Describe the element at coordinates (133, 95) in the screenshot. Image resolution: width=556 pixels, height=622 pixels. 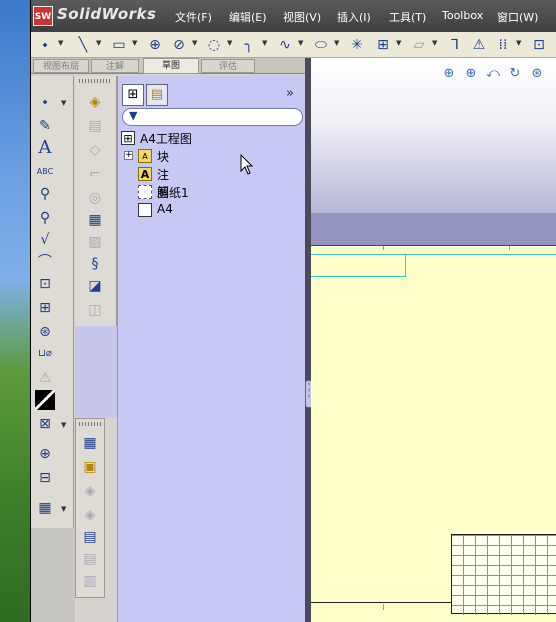
I see `feature-tree-tab-icon: ⊞` at that location.